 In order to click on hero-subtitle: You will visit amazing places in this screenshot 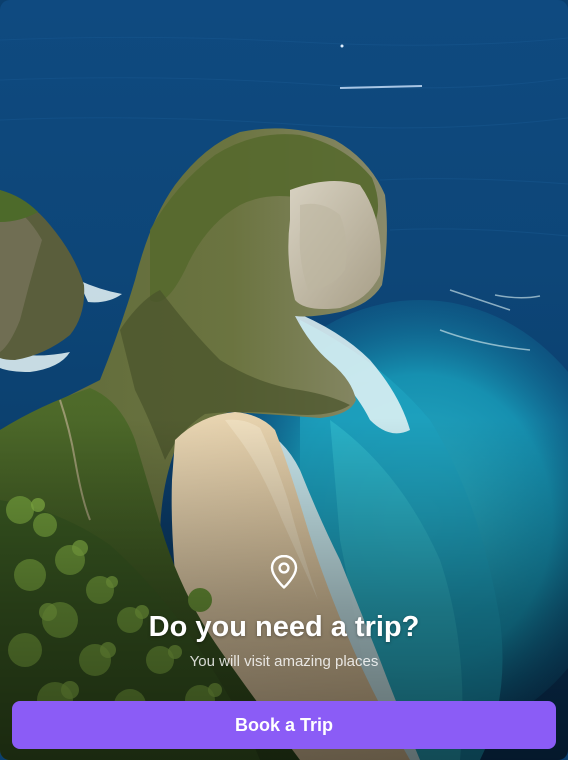, I will do `click(284, 661)`.